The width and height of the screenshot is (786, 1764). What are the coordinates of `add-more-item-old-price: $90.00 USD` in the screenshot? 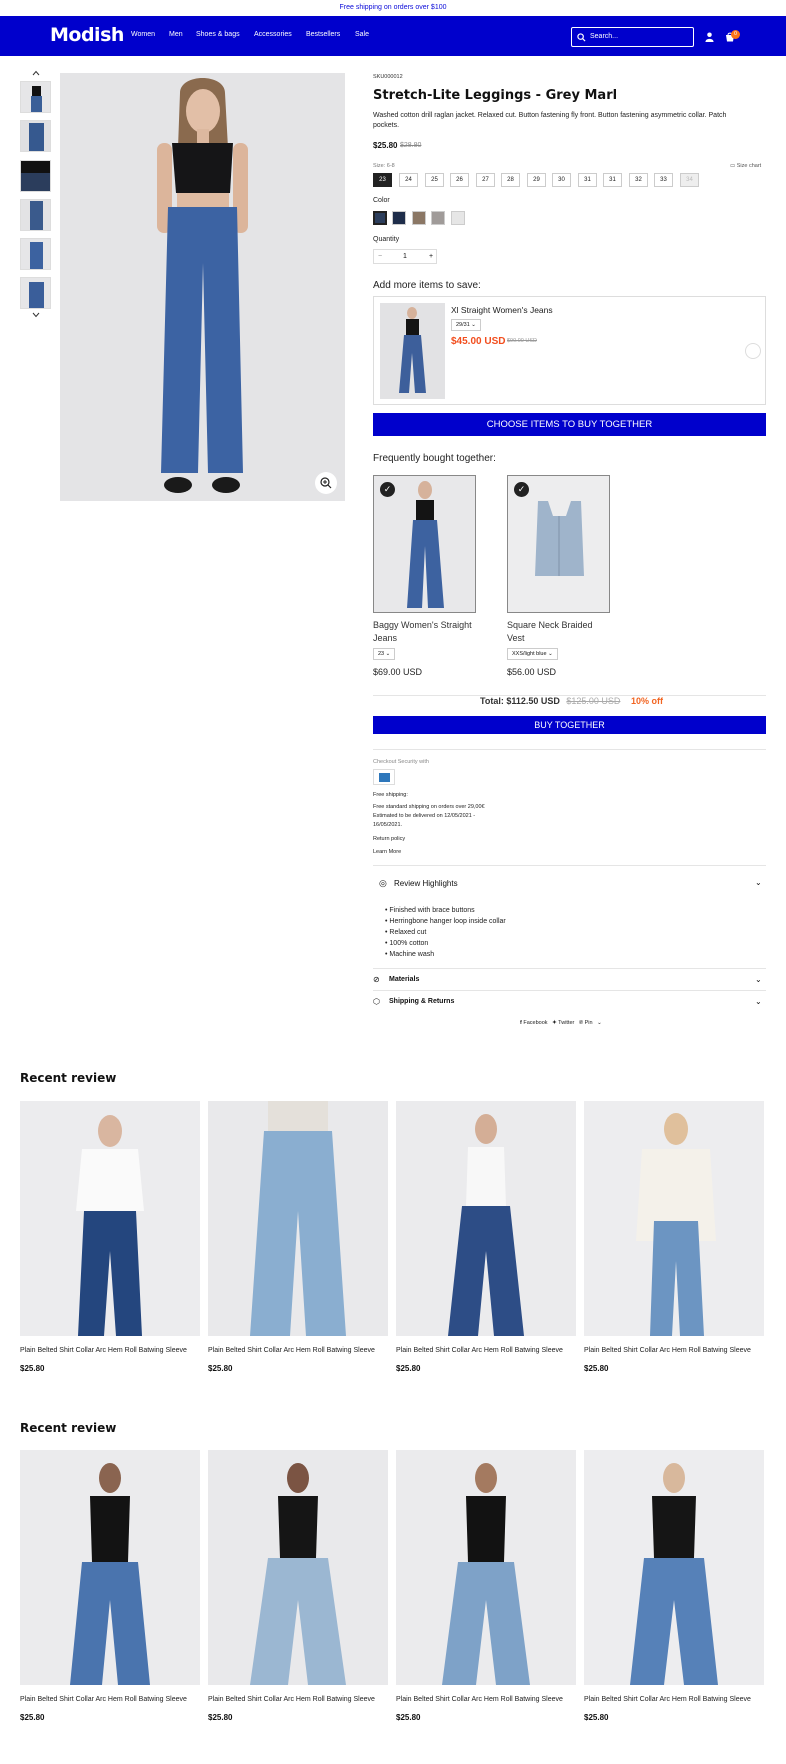 It's located at (522, 341).